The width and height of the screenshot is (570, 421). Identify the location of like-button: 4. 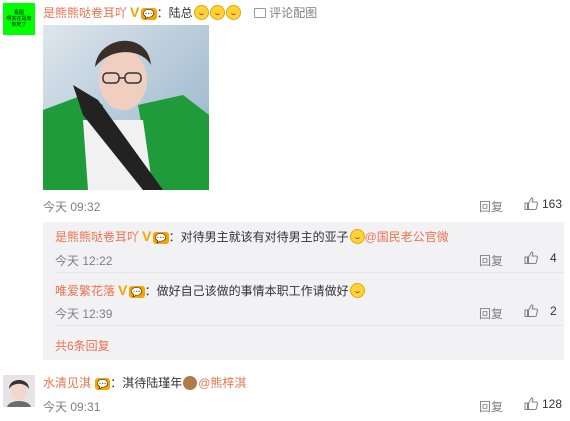
(540, 258).